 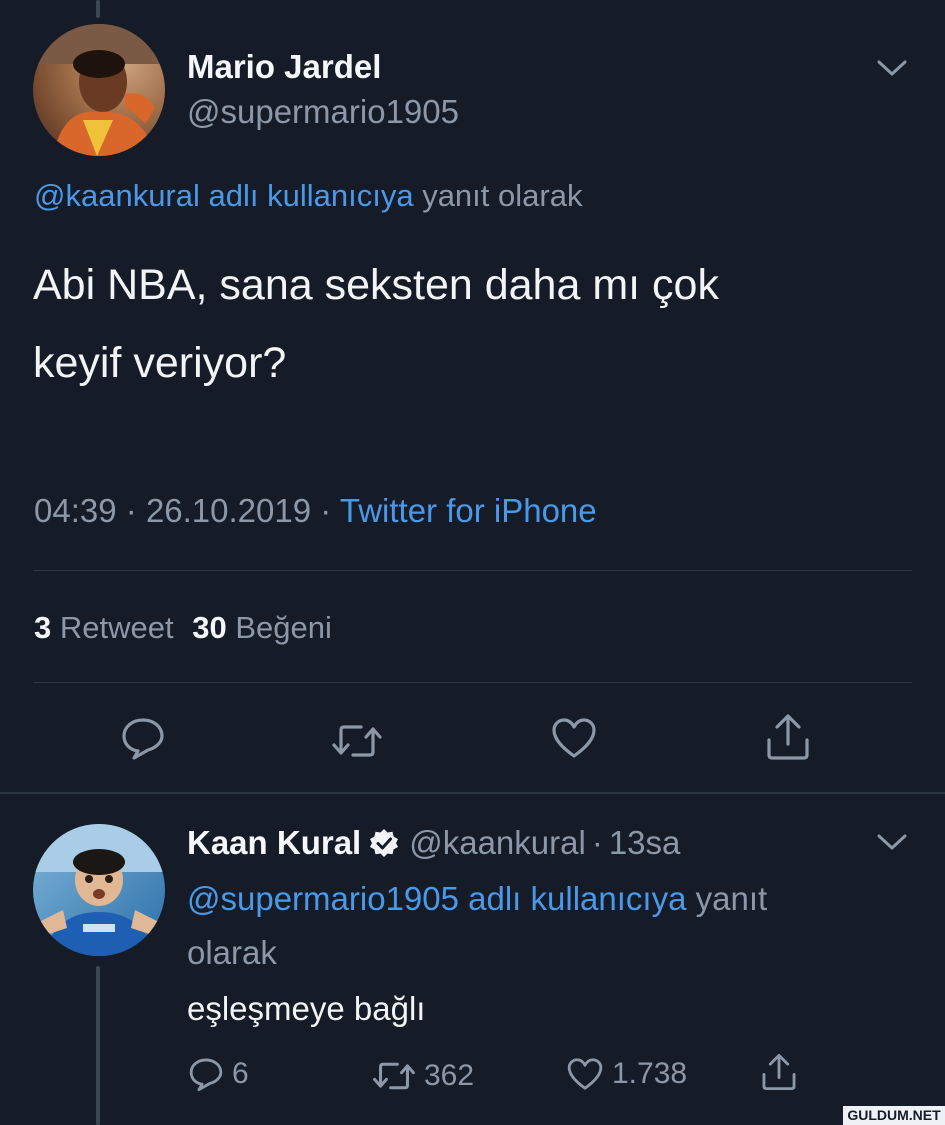 What do you see at coordinates (228, 510) in the screenshot?
I see `tweet-date: 26.10.2019` at bounding box center [228, 510].